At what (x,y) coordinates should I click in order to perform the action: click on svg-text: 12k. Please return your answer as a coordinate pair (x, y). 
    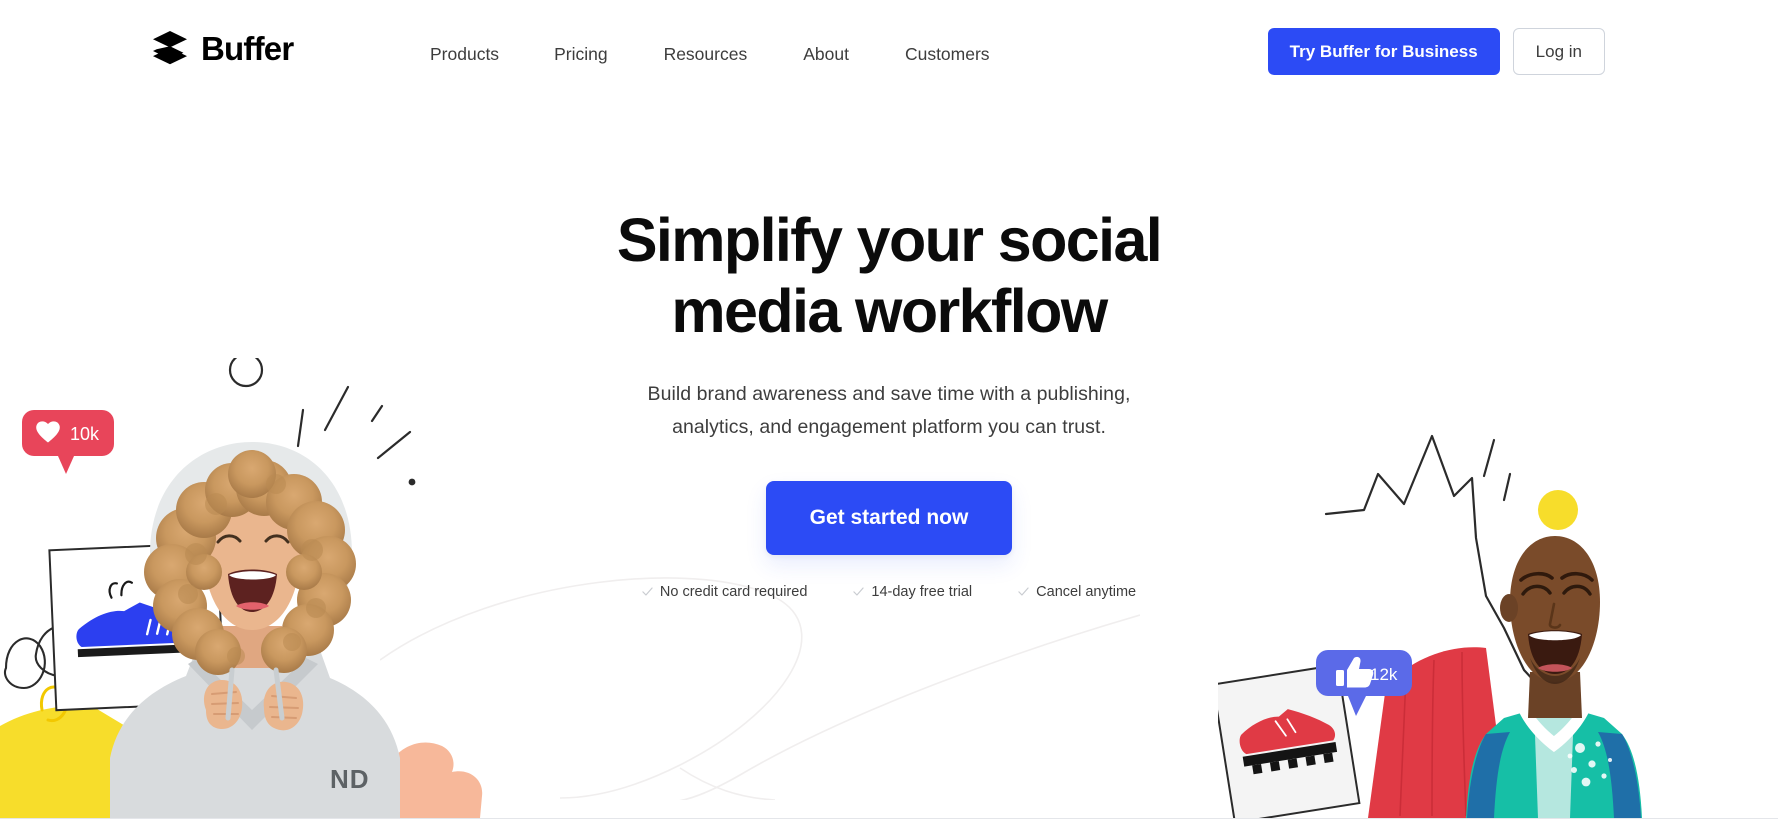
    Looking at the image, I should click on (1384, 674).